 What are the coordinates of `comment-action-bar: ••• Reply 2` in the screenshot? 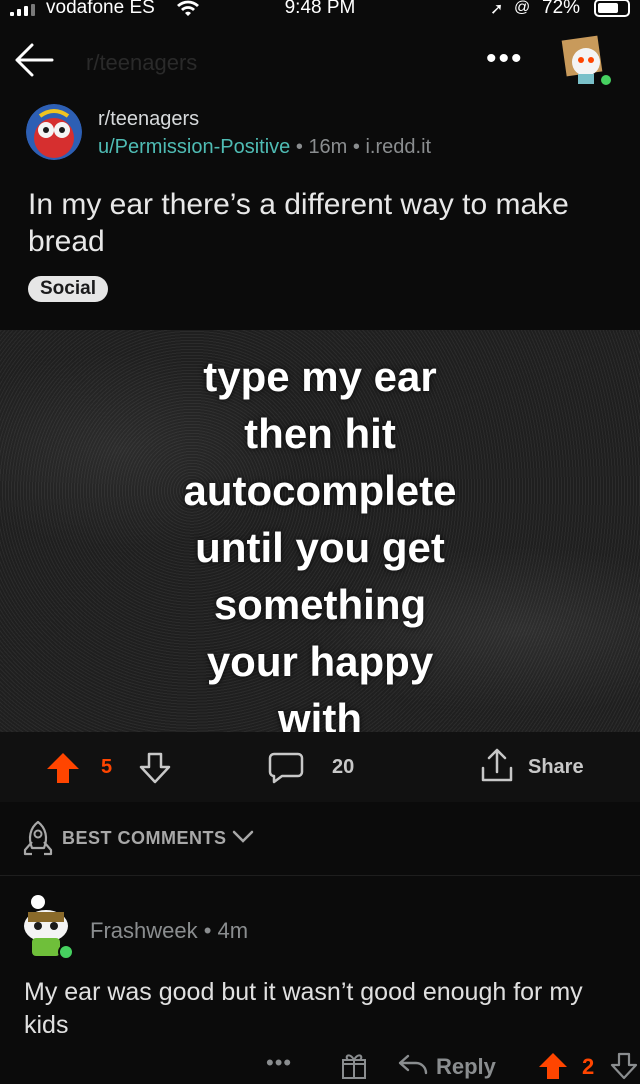 It's located at (320, 1064).